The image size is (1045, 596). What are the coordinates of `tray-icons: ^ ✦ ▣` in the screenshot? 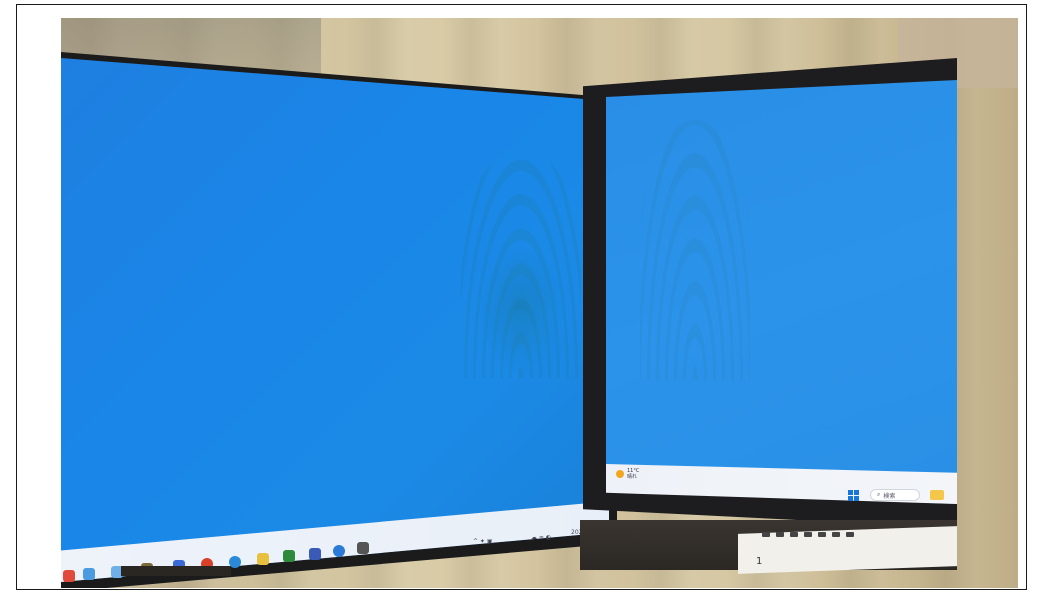 It's located at (483, 541).